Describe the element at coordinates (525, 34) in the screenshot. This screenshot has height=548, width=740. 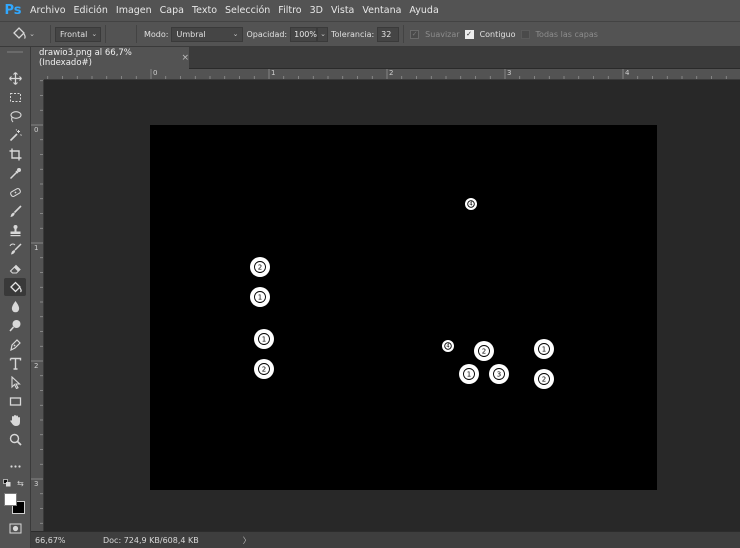
I see `all-layers-checkbox` at that location.